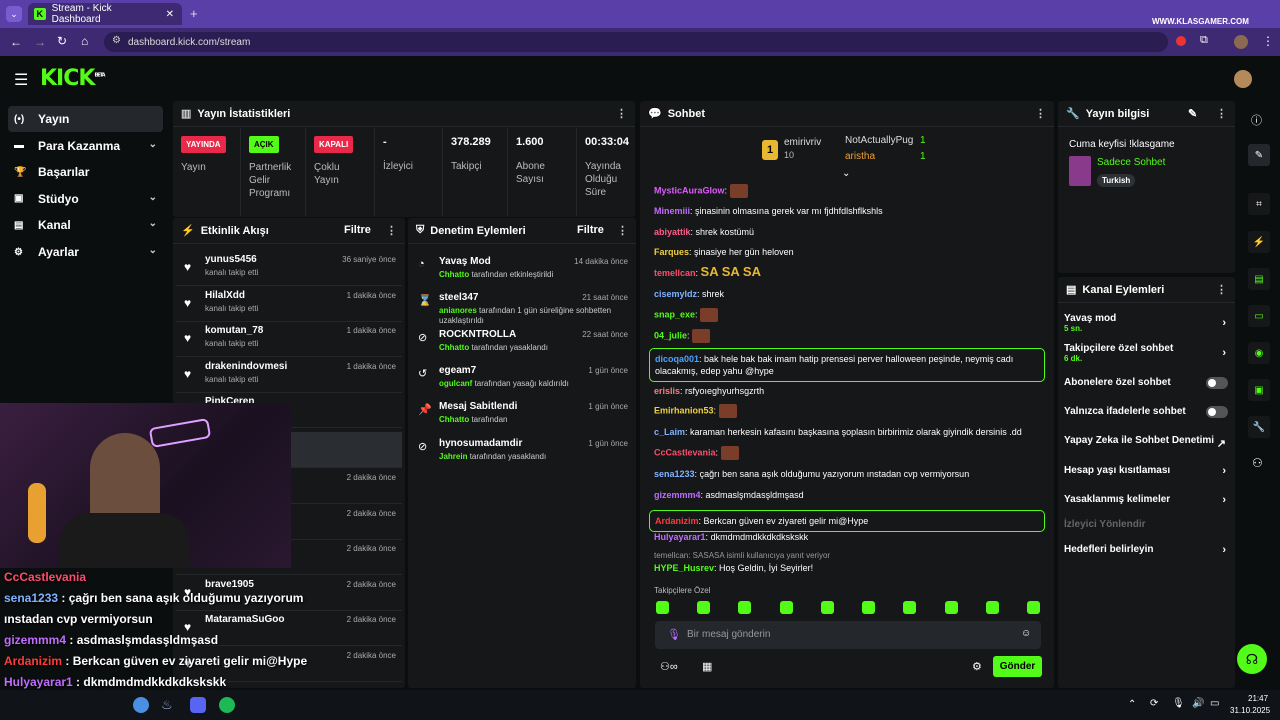 Image resolution: width=1280 pixels, height=720 pixels. Describe the element at coordinates (455, 383) in the screenshot. I see `moderation-actor: ogulcanf` at that location.